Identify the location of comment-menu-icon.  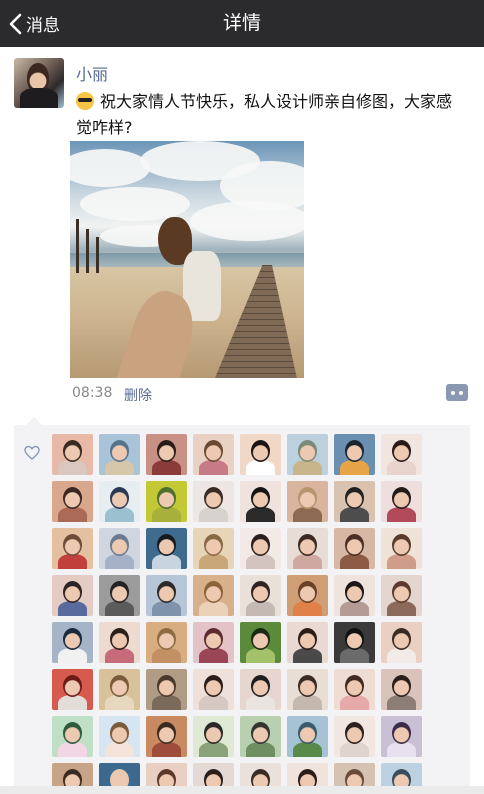
(457, 392).